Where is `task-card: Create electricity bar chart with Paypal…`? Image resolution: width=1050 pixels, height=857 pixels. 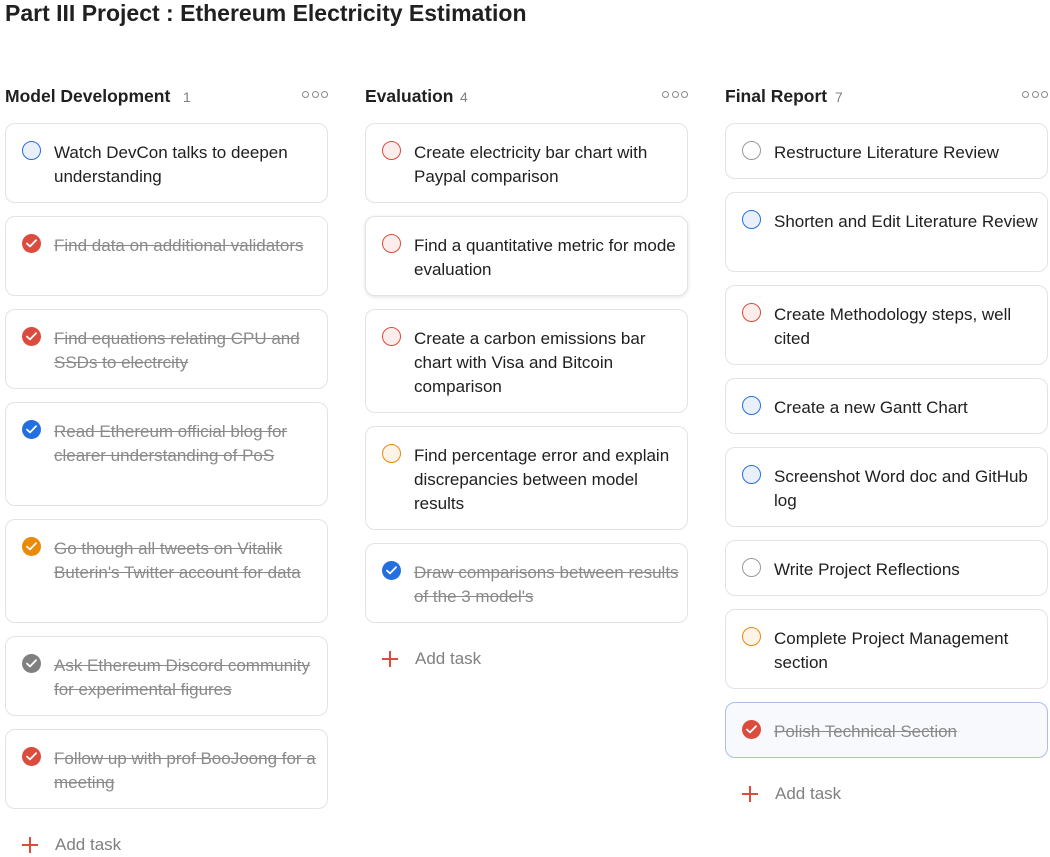 task-card: Create electricity bar chart with Paypal… is located at coordinates (526, 163).